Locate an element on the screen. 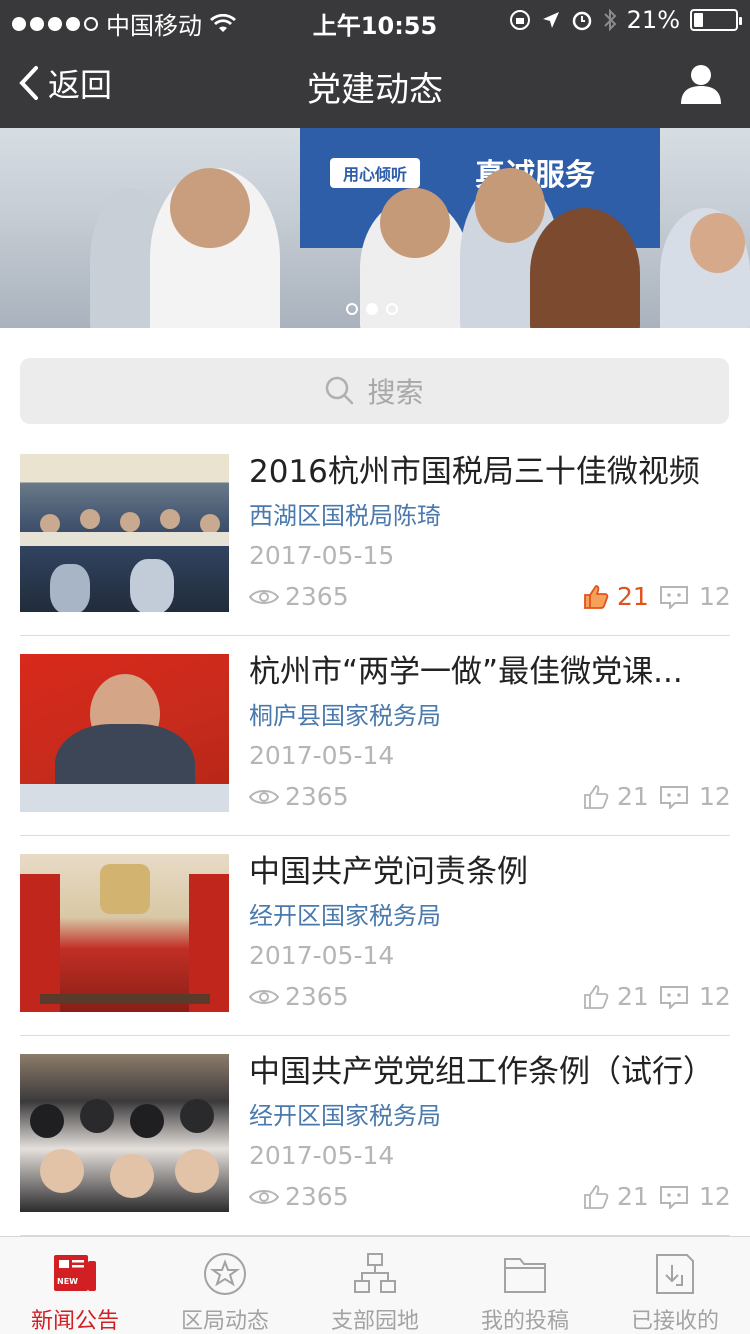 The image size is (750, 1334). search-placeholder: 搜索 is located at coordinates (395, 392).